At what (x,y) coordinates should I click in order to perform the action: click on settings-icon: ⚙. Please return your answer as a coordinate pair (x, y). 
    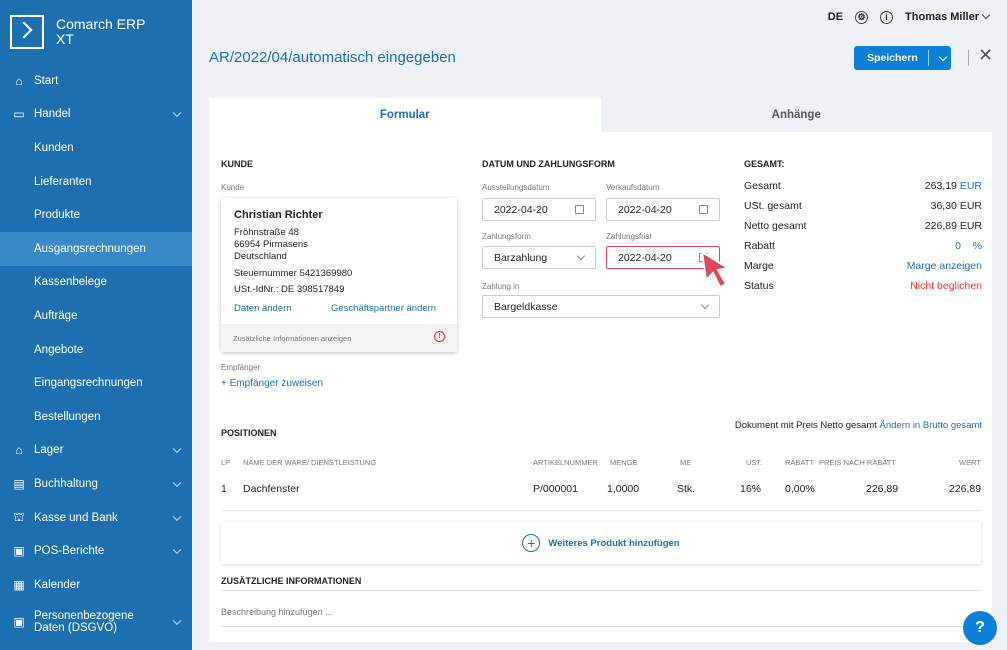
    Looking at the image, I should click on (862, 17).